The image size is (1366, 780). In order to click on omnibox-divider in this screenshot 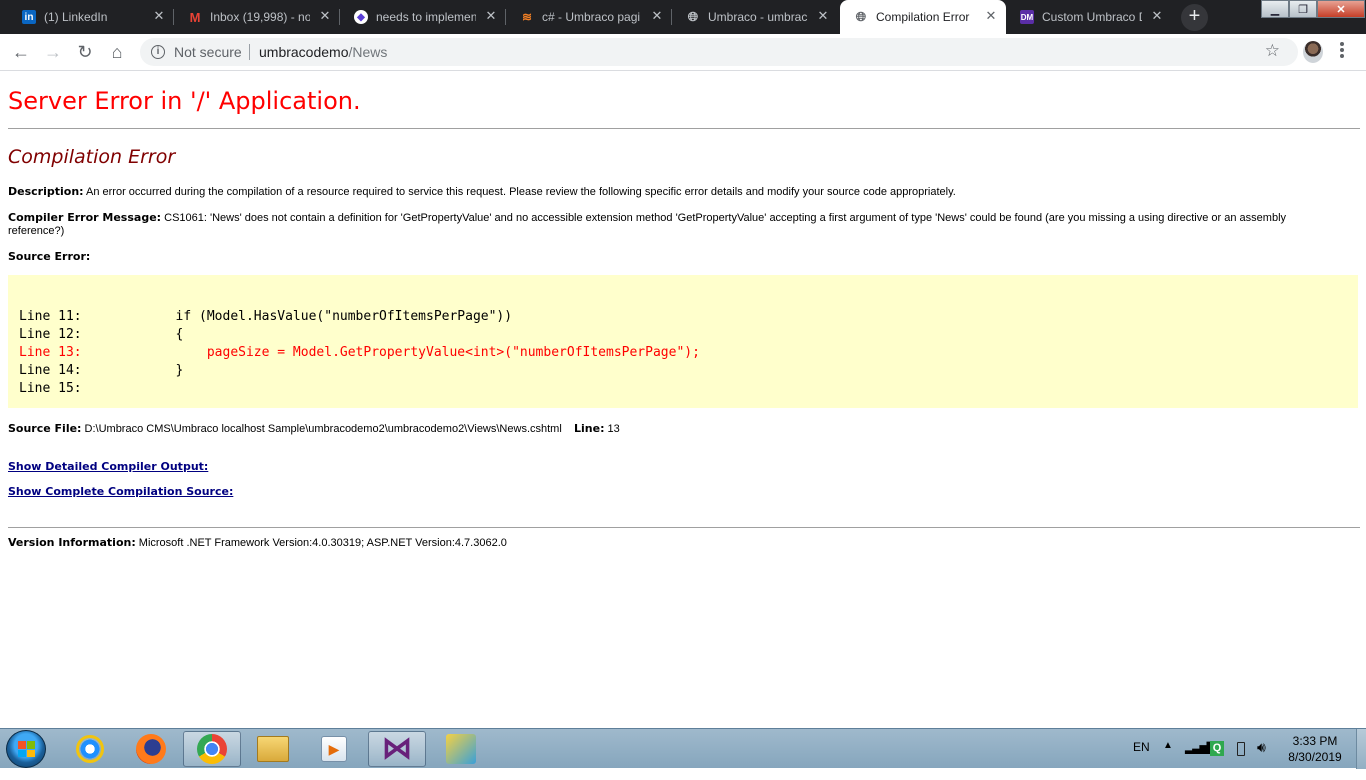, I will do `click(249, 52)`.